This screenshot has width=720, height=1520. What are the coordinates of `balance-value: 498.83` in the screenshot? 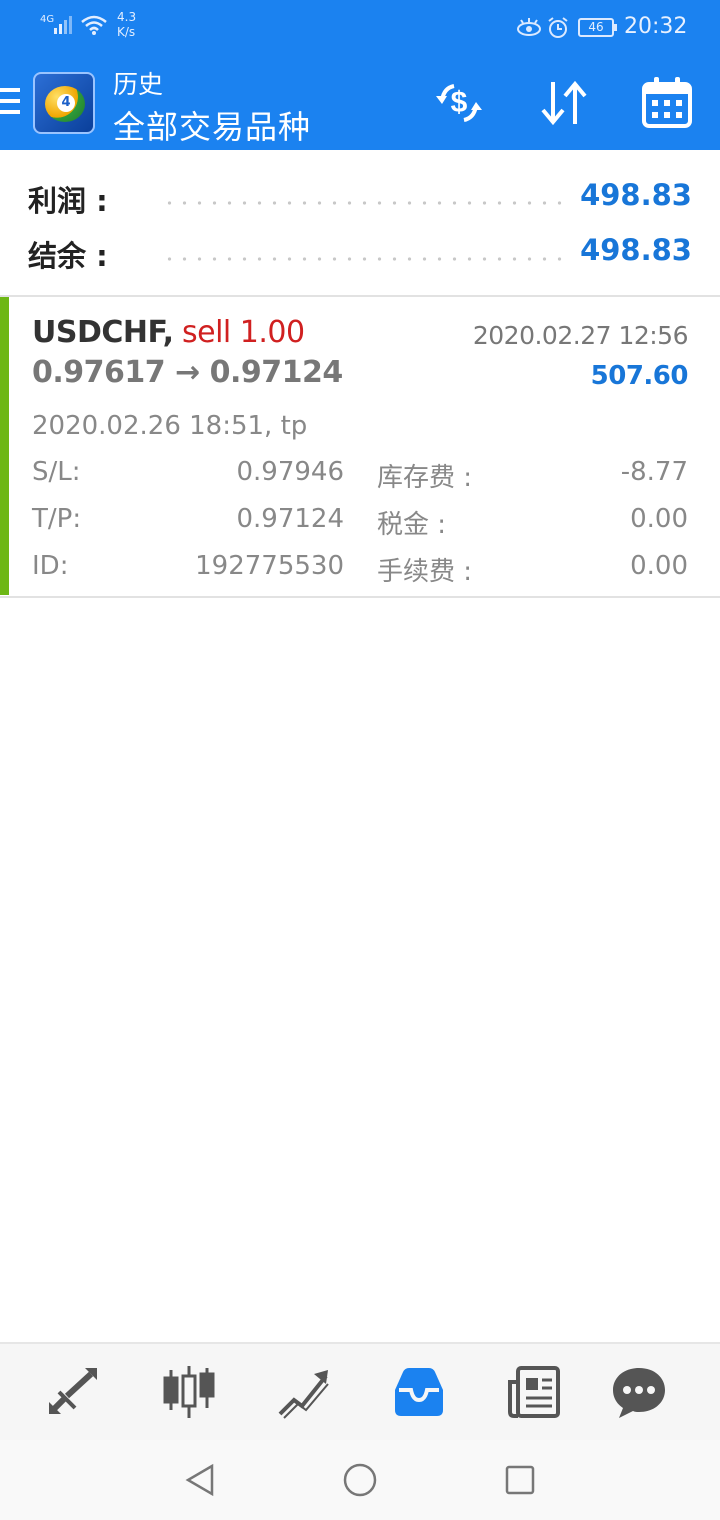 It's located at (636, 250).